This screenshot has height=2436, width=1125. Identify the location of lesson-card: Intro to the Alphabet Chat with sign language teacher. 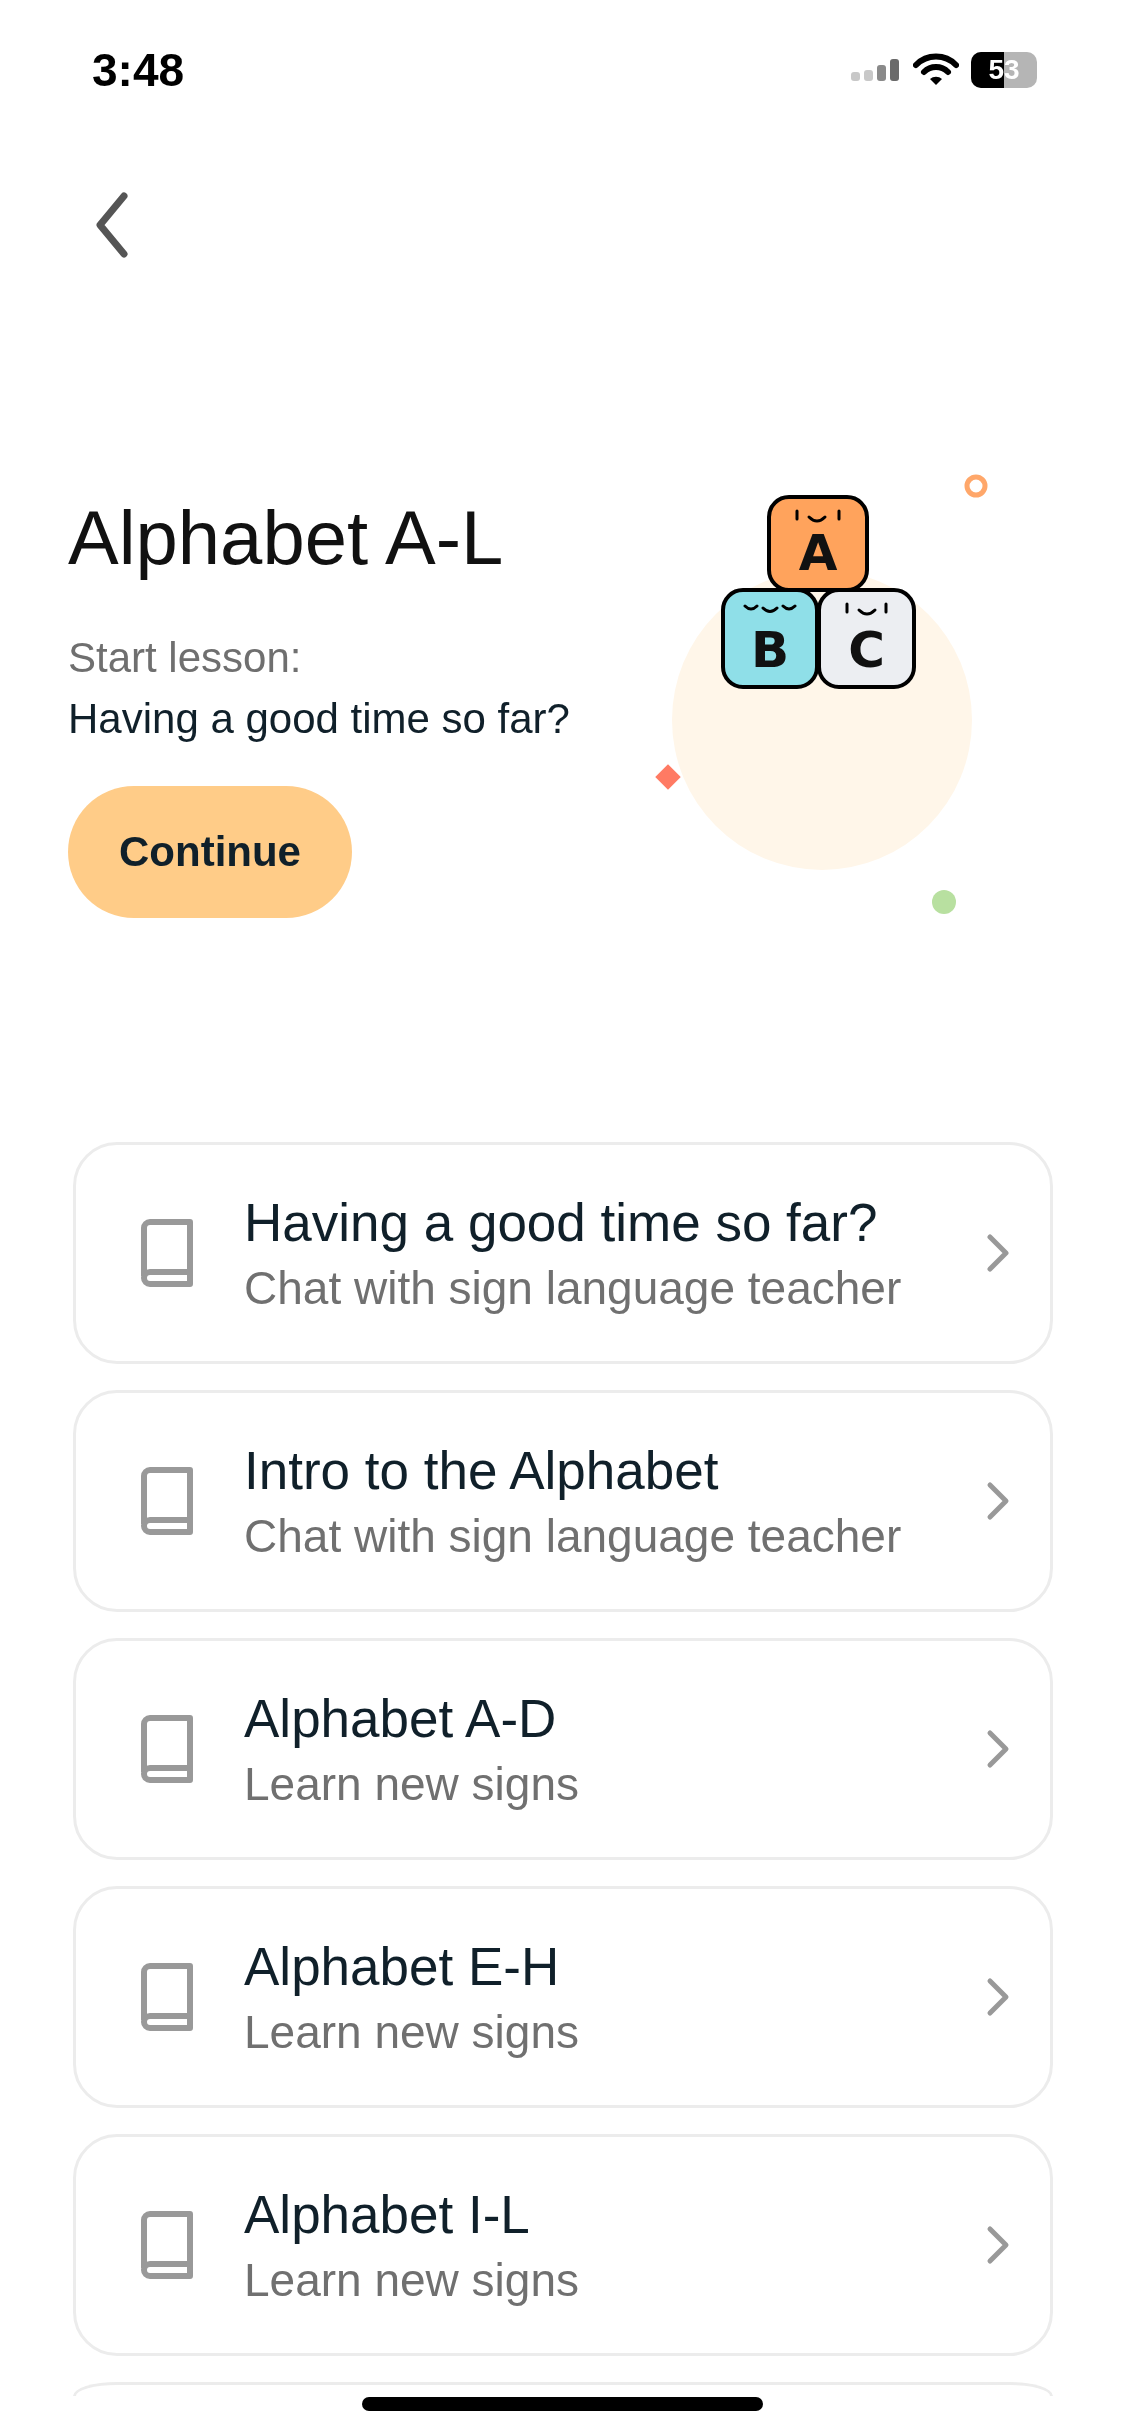
(563, 1501).